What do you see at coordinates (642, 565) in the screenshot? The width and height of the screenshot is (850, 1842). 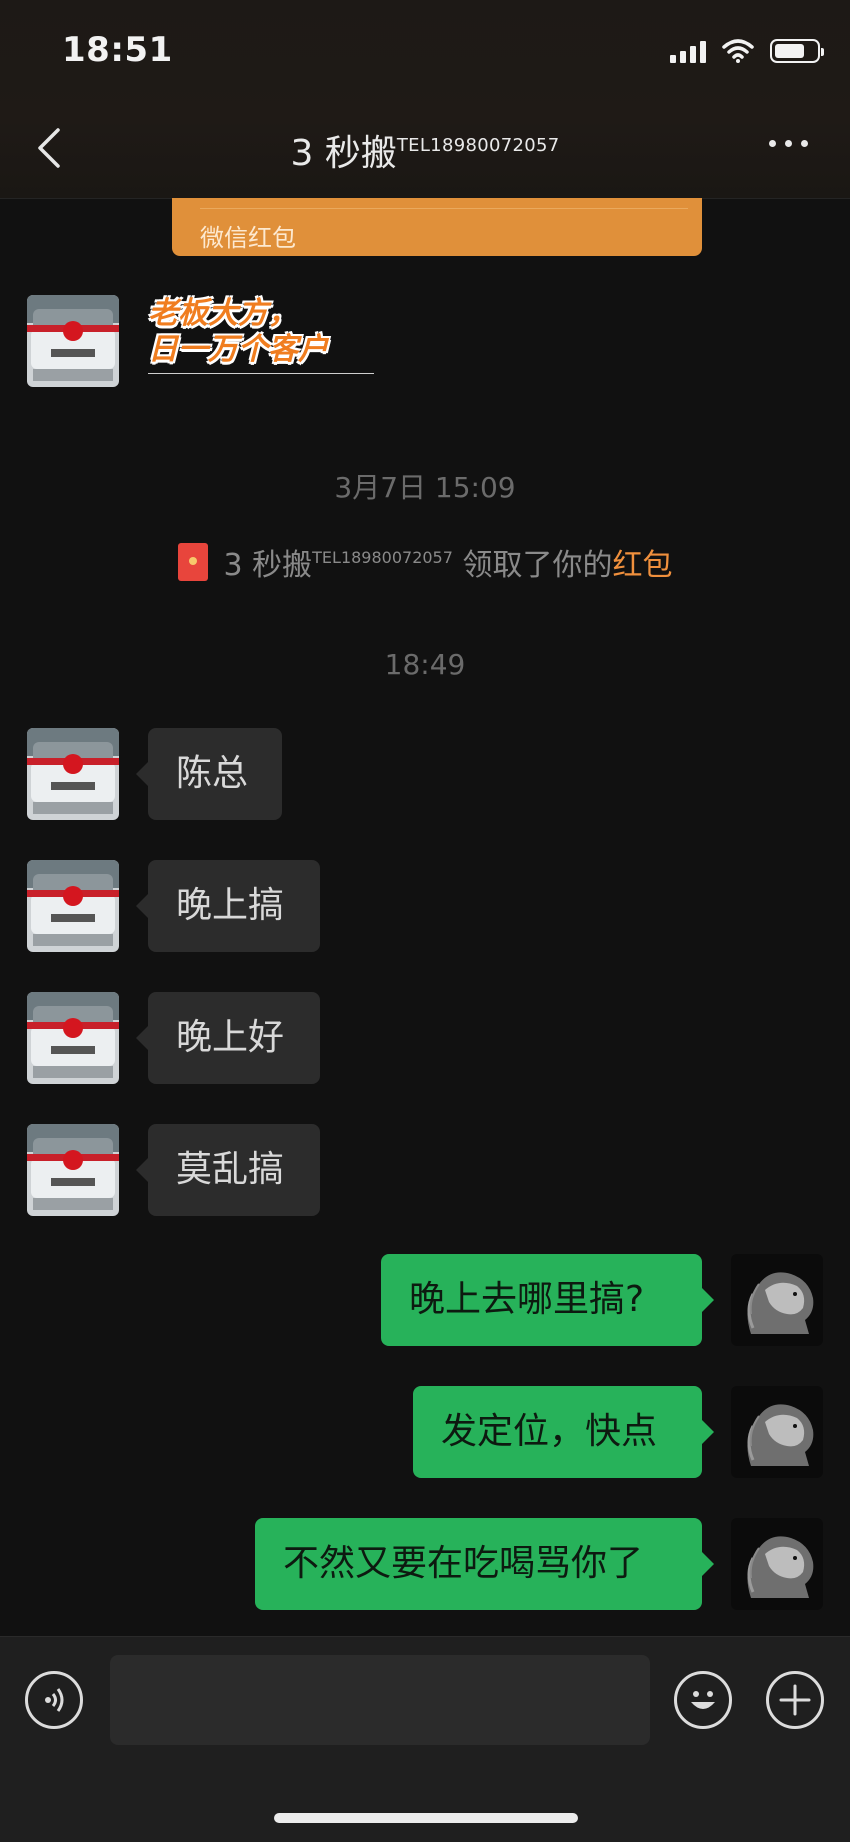 I see `red-packet-link: 红包` at bounding box center [642, 565].